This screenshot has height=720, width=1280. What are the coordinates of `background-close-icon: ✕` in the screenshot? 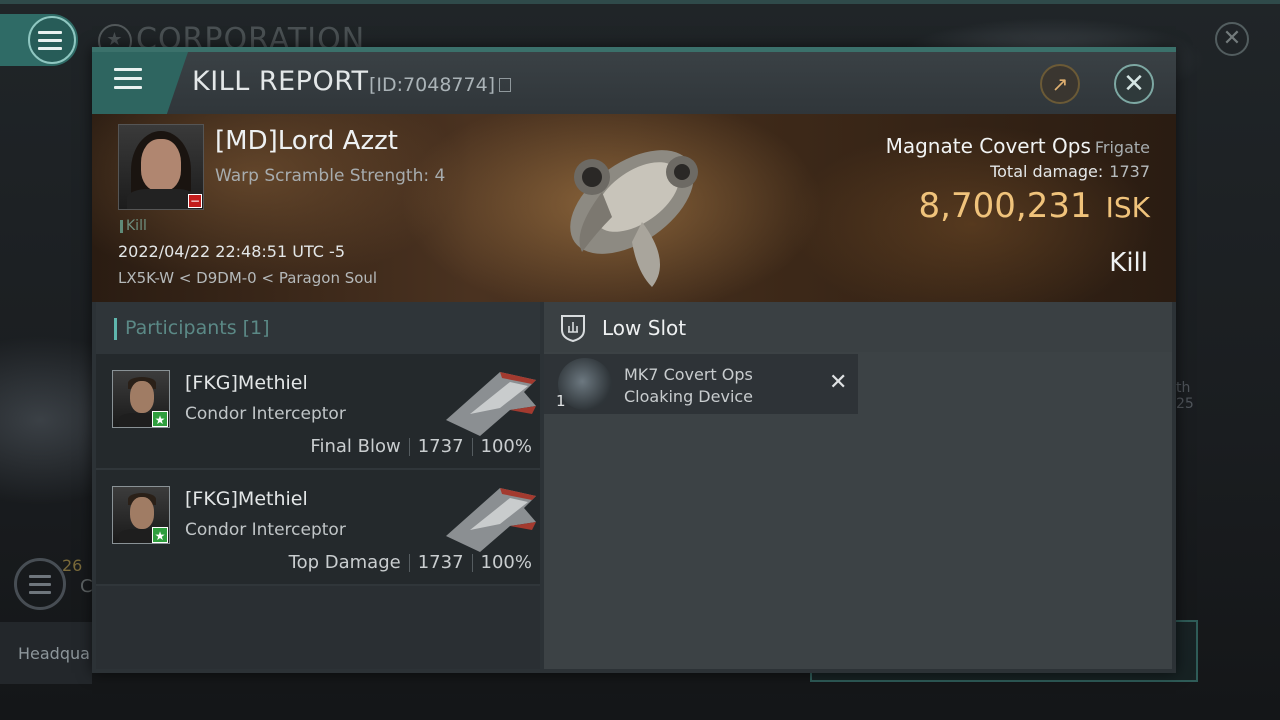 It's located at (1232, 39).